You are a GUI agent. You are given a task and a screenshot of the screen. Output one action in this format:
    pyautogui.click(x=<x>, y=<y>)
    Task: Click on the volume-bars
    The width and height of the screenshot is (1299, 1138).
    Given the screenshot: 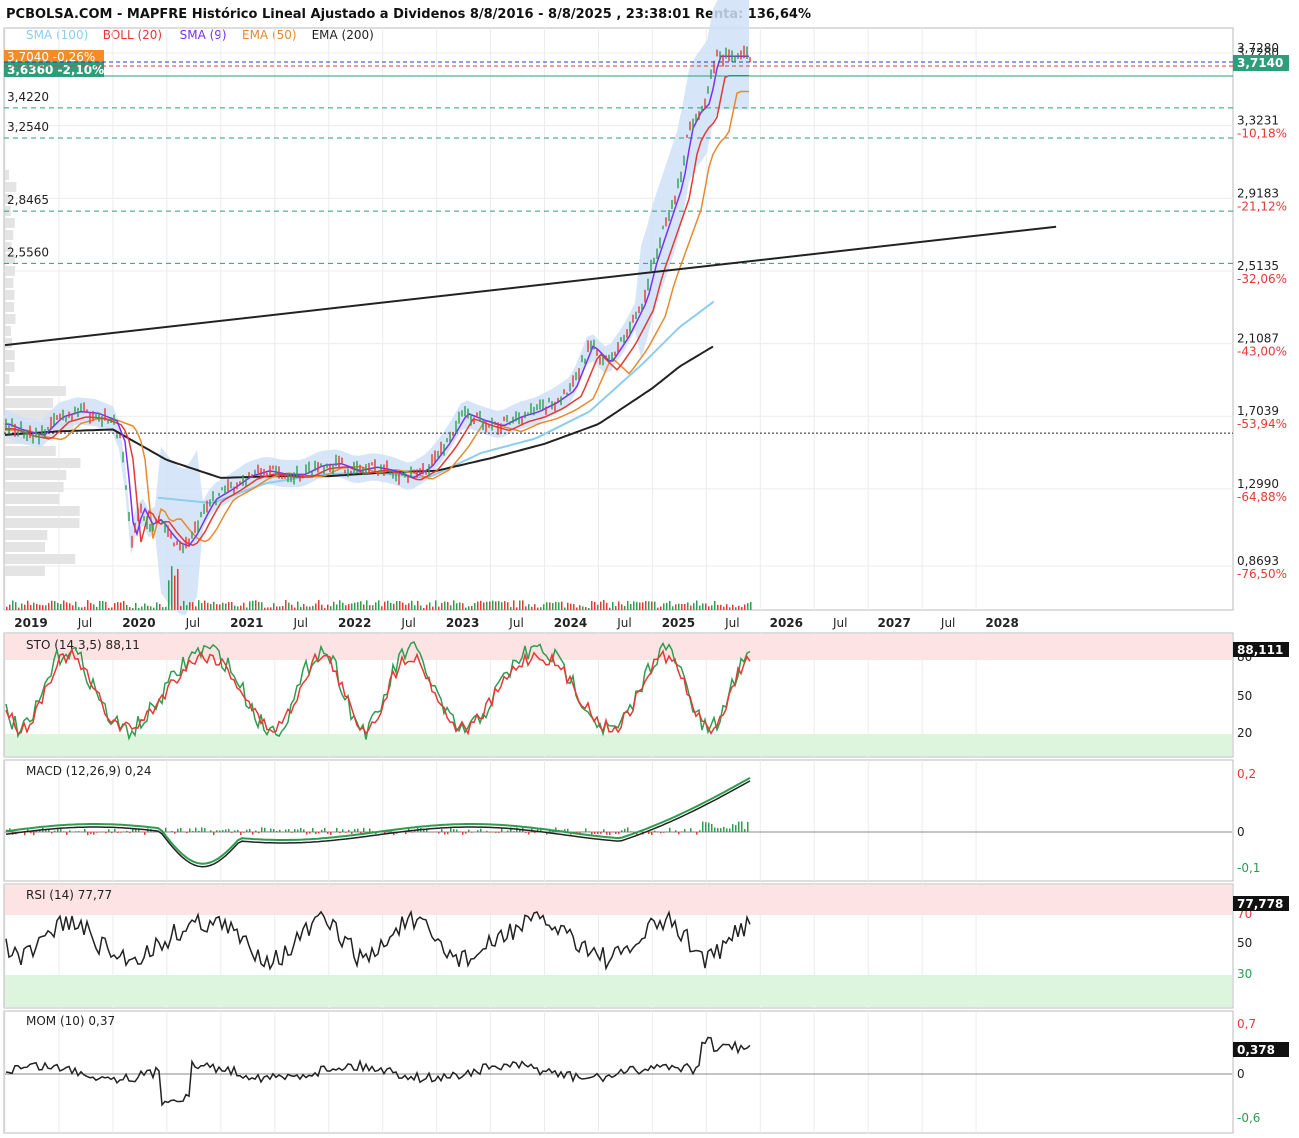 What is the action you would take?
    pyautogui.click(x=379, y=588)
    